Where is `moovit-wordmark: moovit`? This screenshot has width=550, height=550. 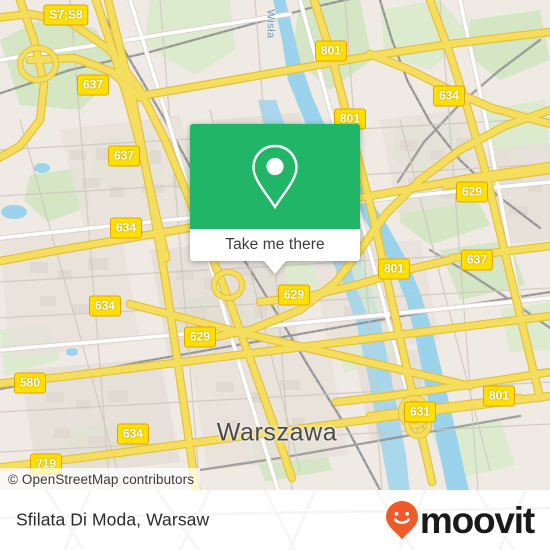 moovit-wordmark: moovit is located at coordinates (477, 520).